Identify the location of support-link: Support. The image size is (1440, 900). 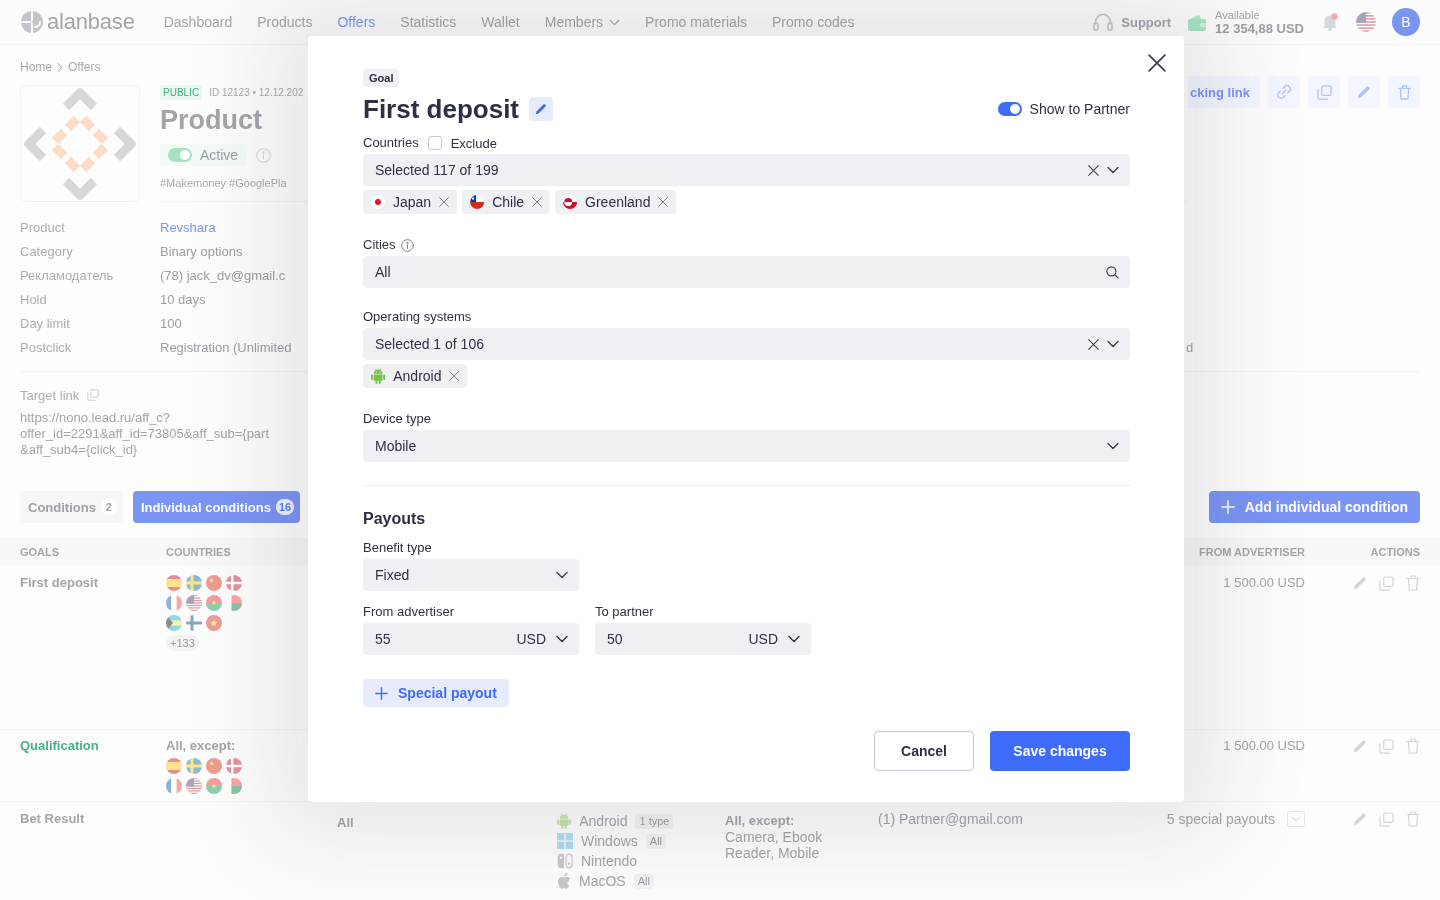
(1132, 22).